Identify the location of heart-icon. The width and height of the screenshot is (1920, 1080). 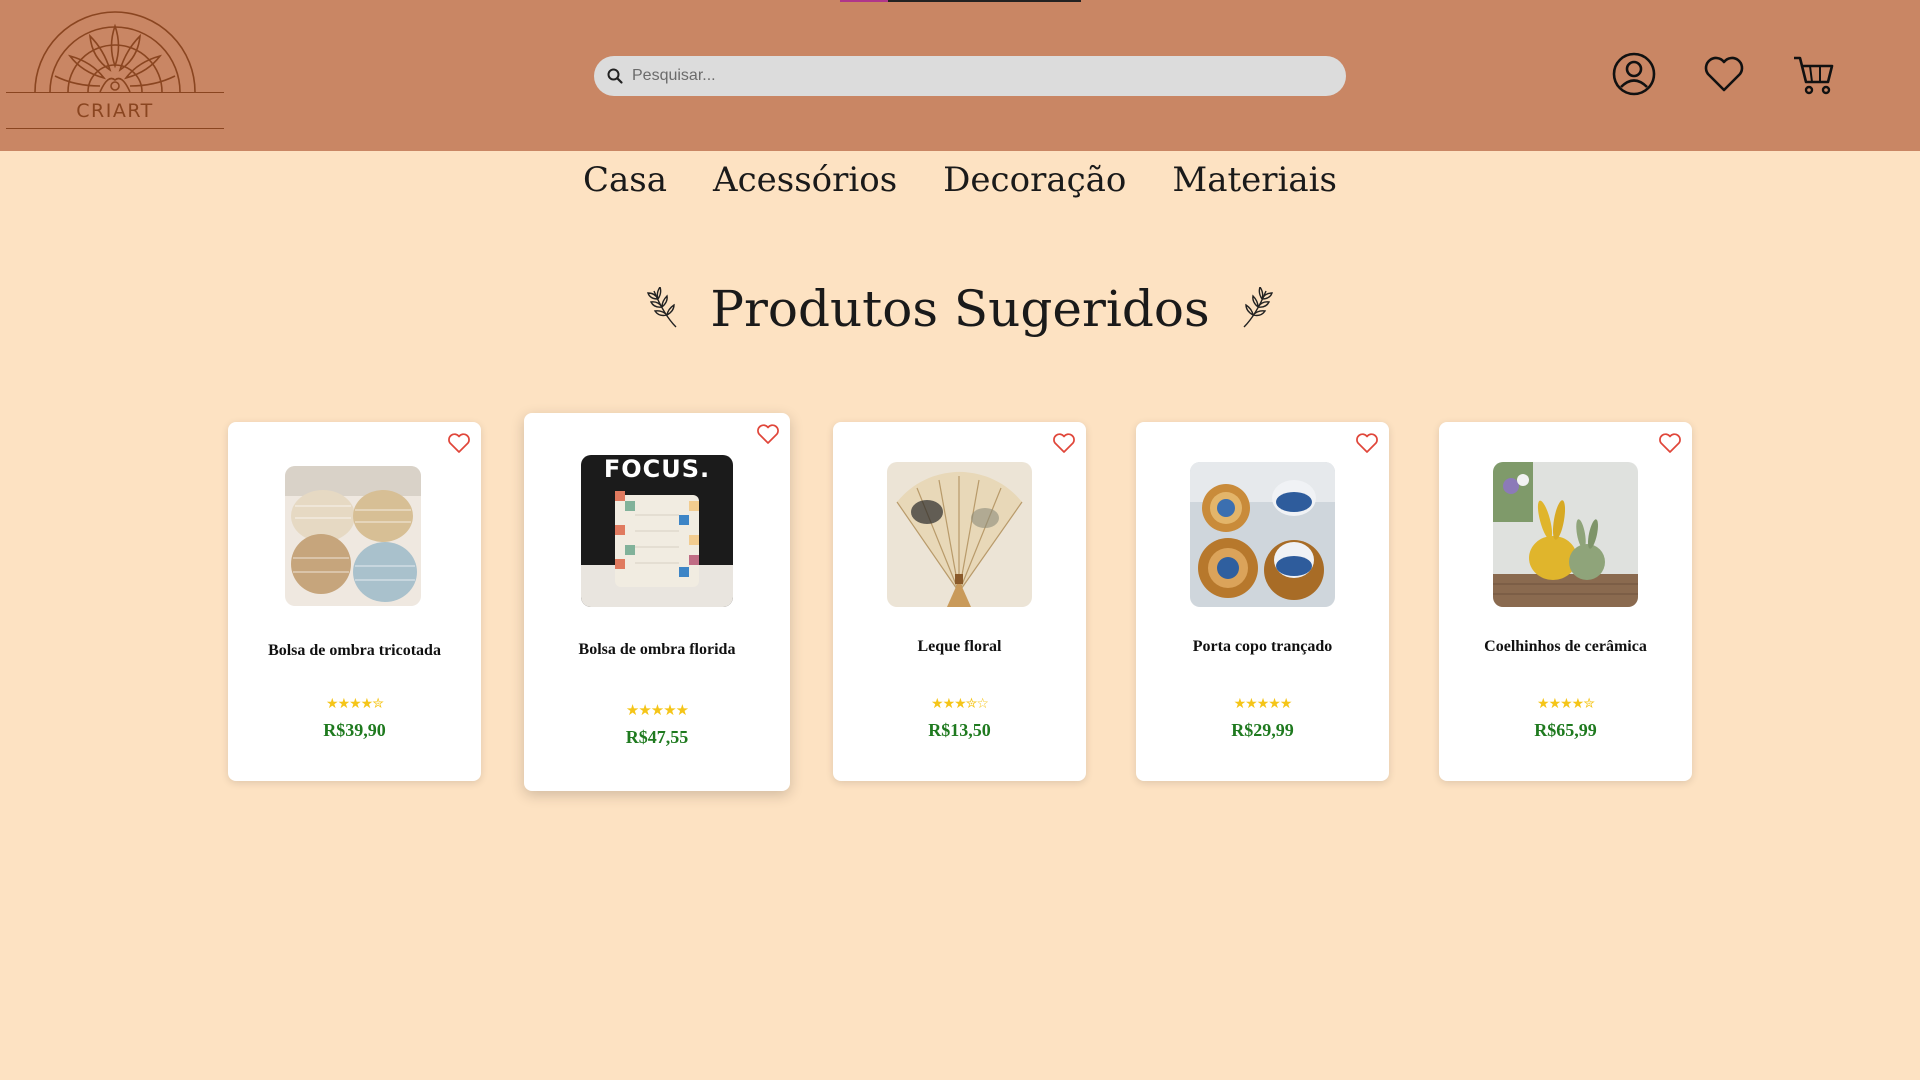
(1724, 74).